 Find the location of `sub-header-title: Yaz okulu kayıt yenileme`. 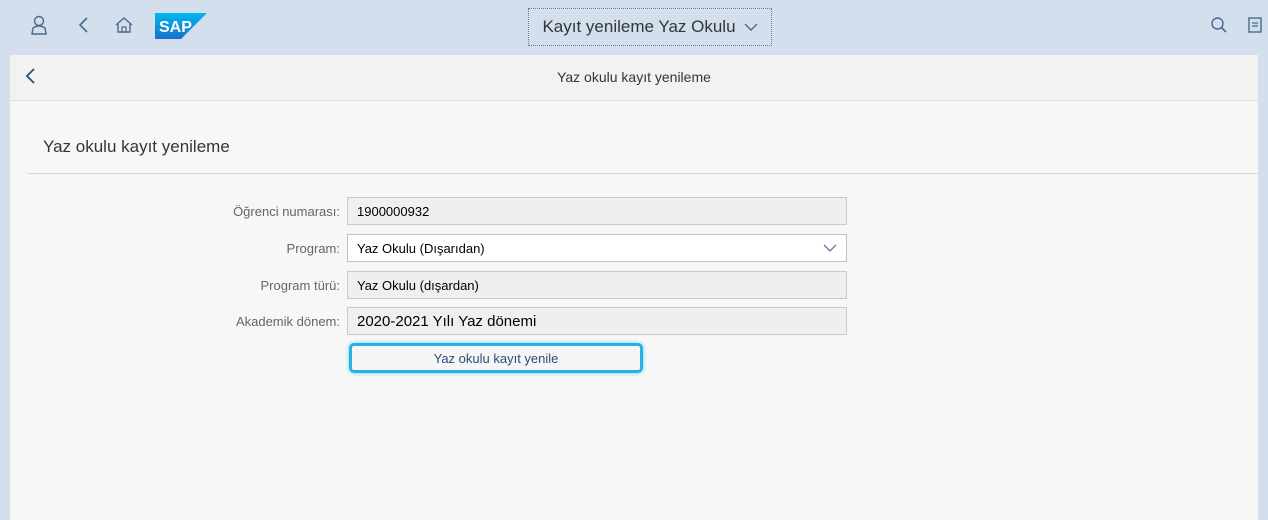

sub-header-title: Yaz okulu kayıt yenileme is located at coordinates (634, 77).